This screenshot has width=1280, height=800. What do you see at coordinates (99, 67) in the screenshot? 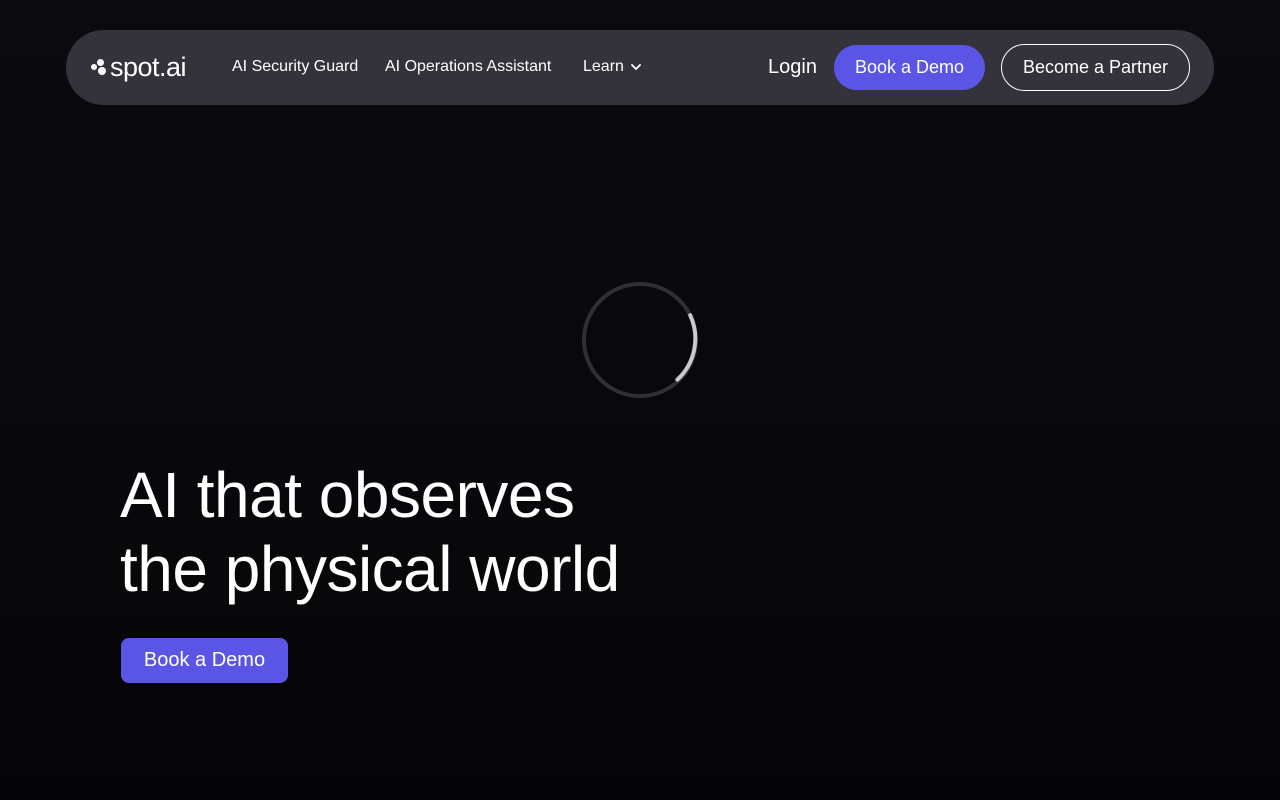
I see `logo-dots-icon` at bounding box center [99, 67].